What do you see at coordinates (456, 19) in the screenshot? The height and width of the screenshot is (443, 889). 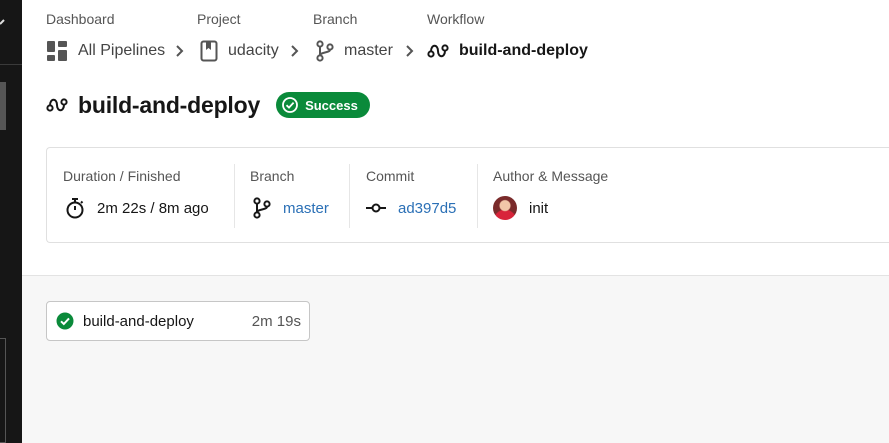 I see `breadcrumb-label-workflow: Workflow` at bounding box center [456, 19].